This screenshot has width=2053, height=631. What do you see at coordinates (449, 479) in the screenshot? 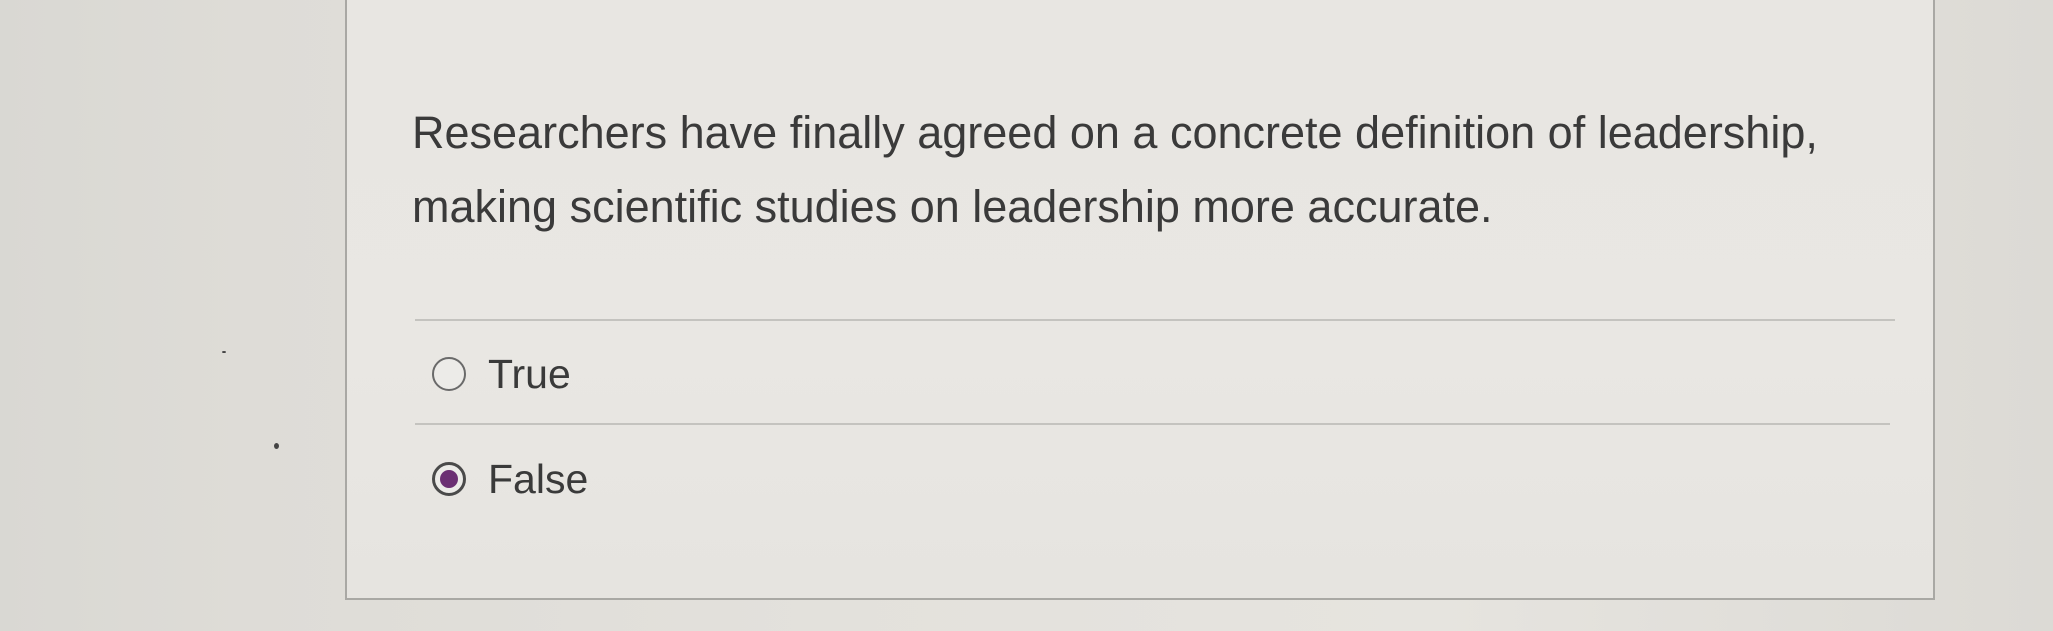
I see `radio-button-false-selected` at bounding box center [449, 479].